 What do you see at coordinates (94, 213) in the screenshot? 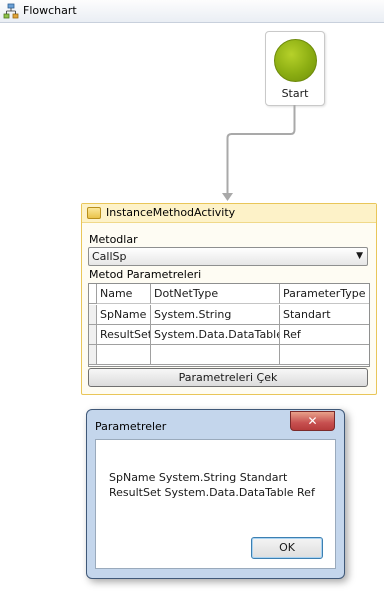
I see `activity-icon` at bounding box center [94, 213].